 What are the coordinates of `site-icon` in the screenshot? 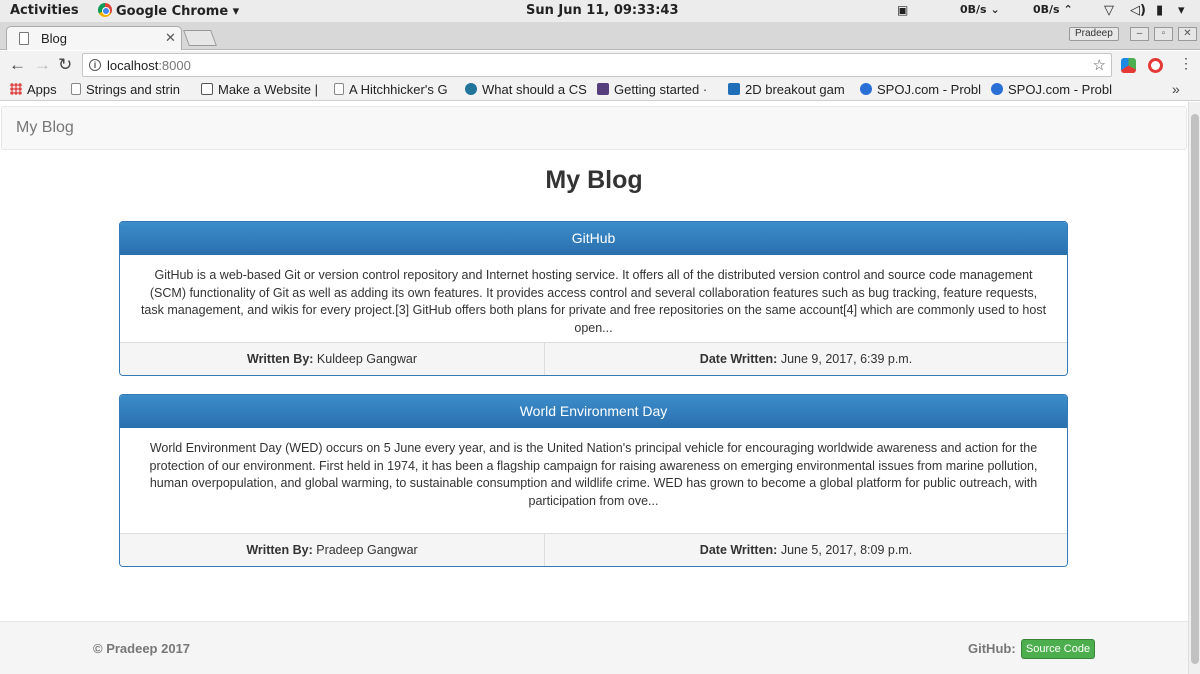 It's located at (207, 89).